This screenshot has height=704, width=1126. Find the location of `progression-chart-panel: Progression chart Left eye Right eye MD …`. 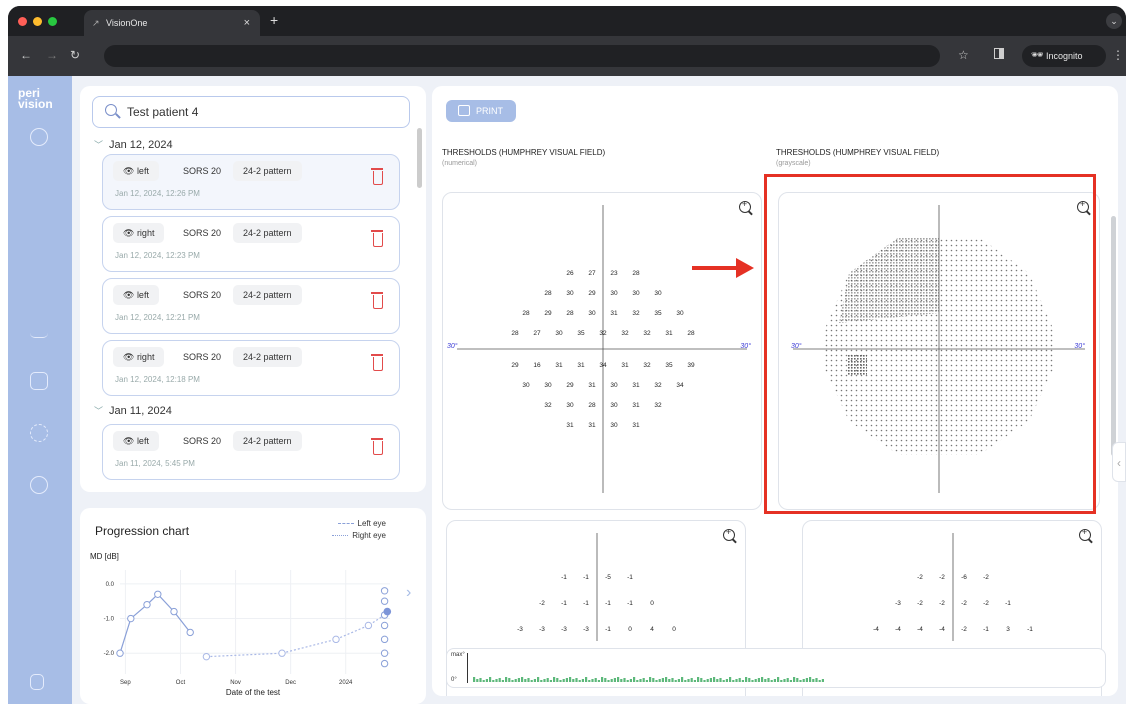

progression-chart-panel: Progression chart Left eye Right eye MD … is located at coordinates (253, 606).